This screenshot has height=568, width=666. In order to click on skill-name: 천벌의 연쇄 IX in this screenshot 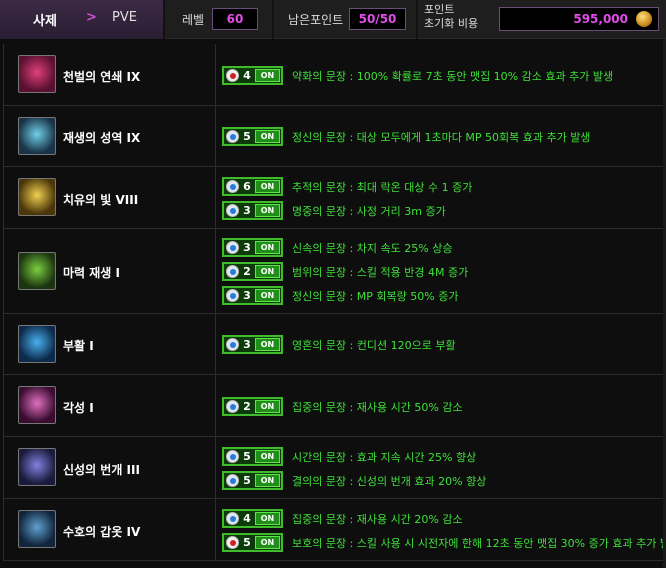, I will do `click(102, 77)`.